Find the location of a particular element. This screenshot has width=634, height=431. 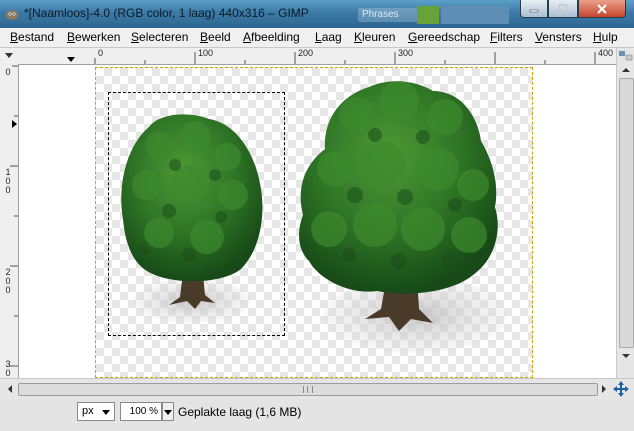

vruler-label-0: 0 is located at coordinates (8, 72).